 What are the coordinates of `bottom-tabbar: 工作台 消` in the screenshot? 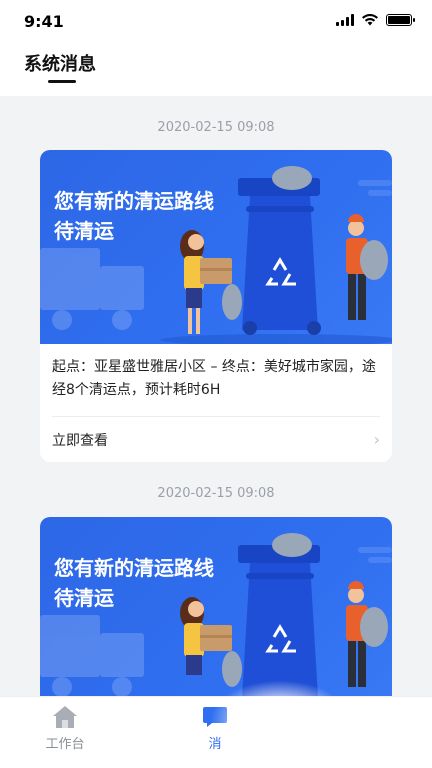 It's located at (216, 732).